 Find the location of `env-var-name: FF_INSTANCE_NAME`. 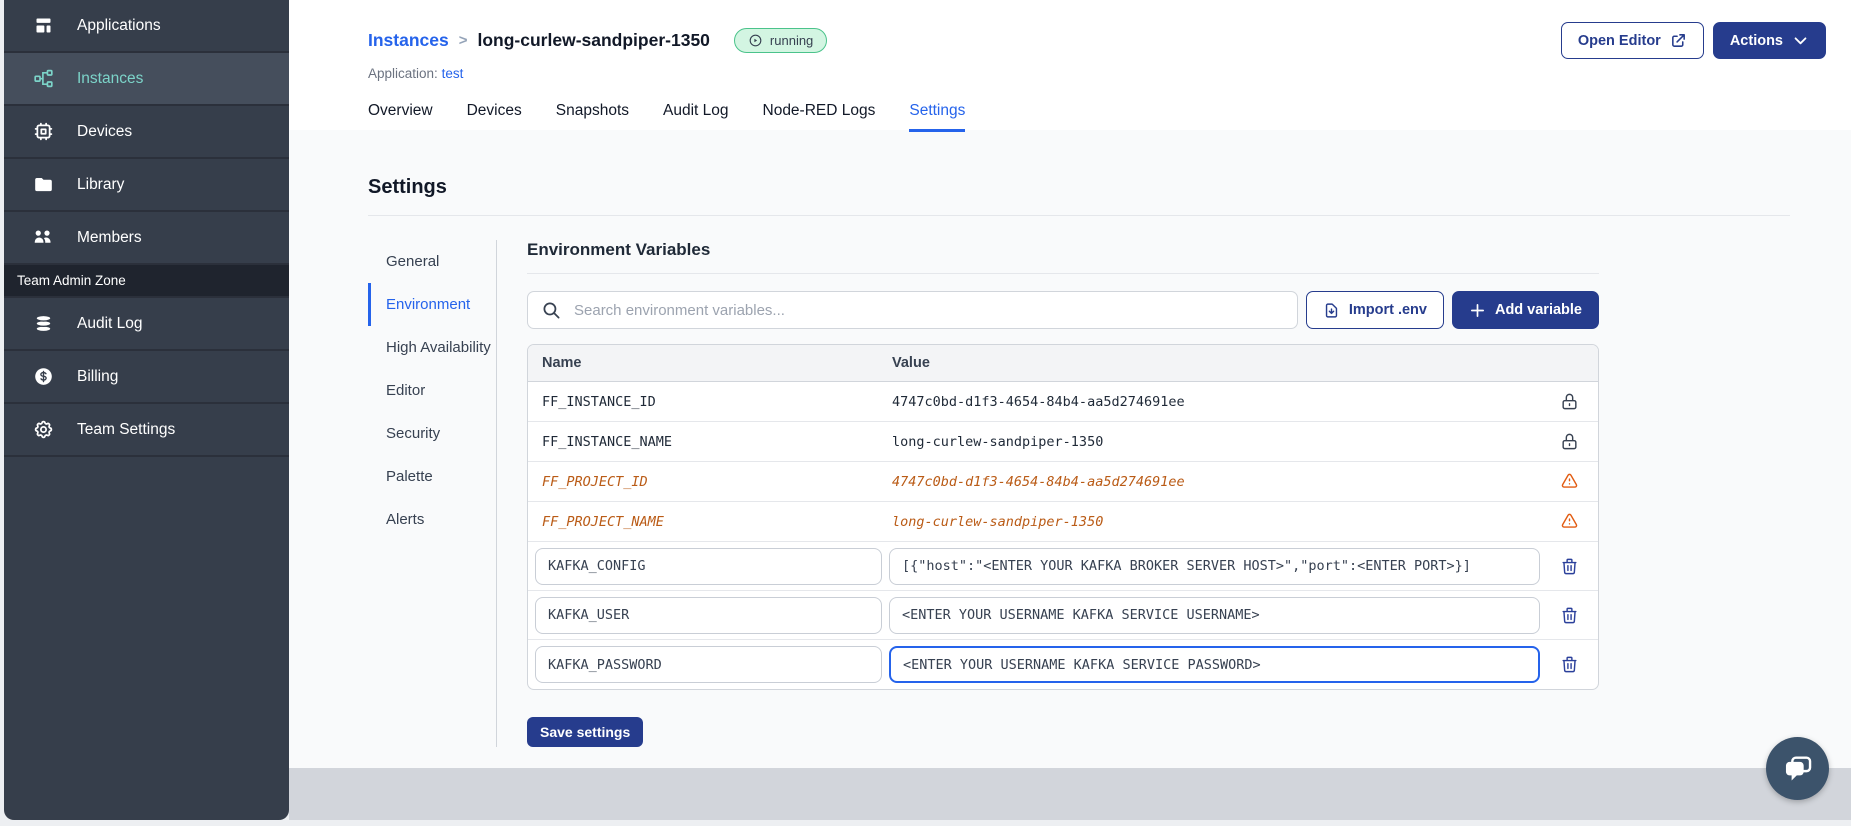

env-var-name: FF_INSTANCE_NAME is located at coordinates (607, 441).